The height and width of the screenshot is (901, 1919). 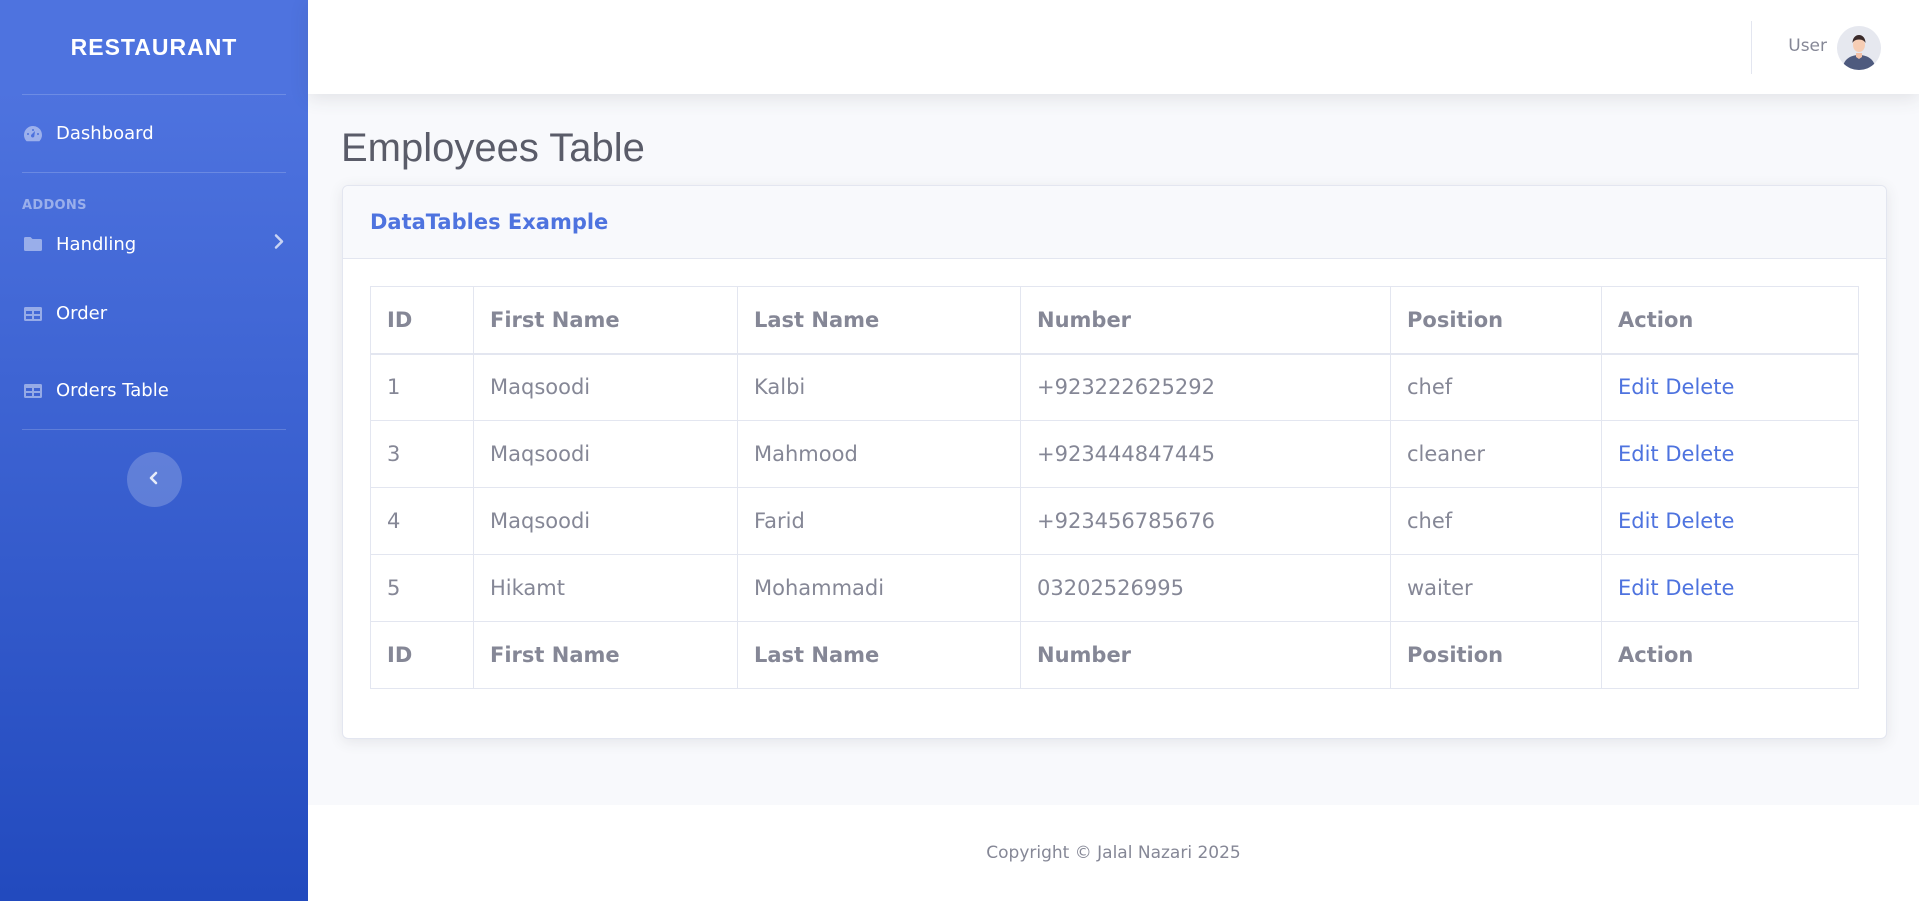 I want to click on sidebar-toggle-wrap, so click(x=154, y=468).